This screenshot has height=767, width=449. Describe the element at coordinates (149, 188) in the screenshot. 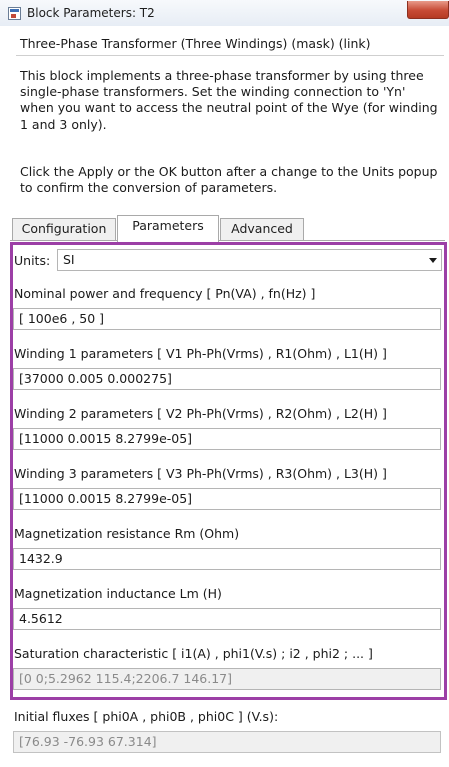

I see `note-line: to confirm the conversion of parameters.` at that location.